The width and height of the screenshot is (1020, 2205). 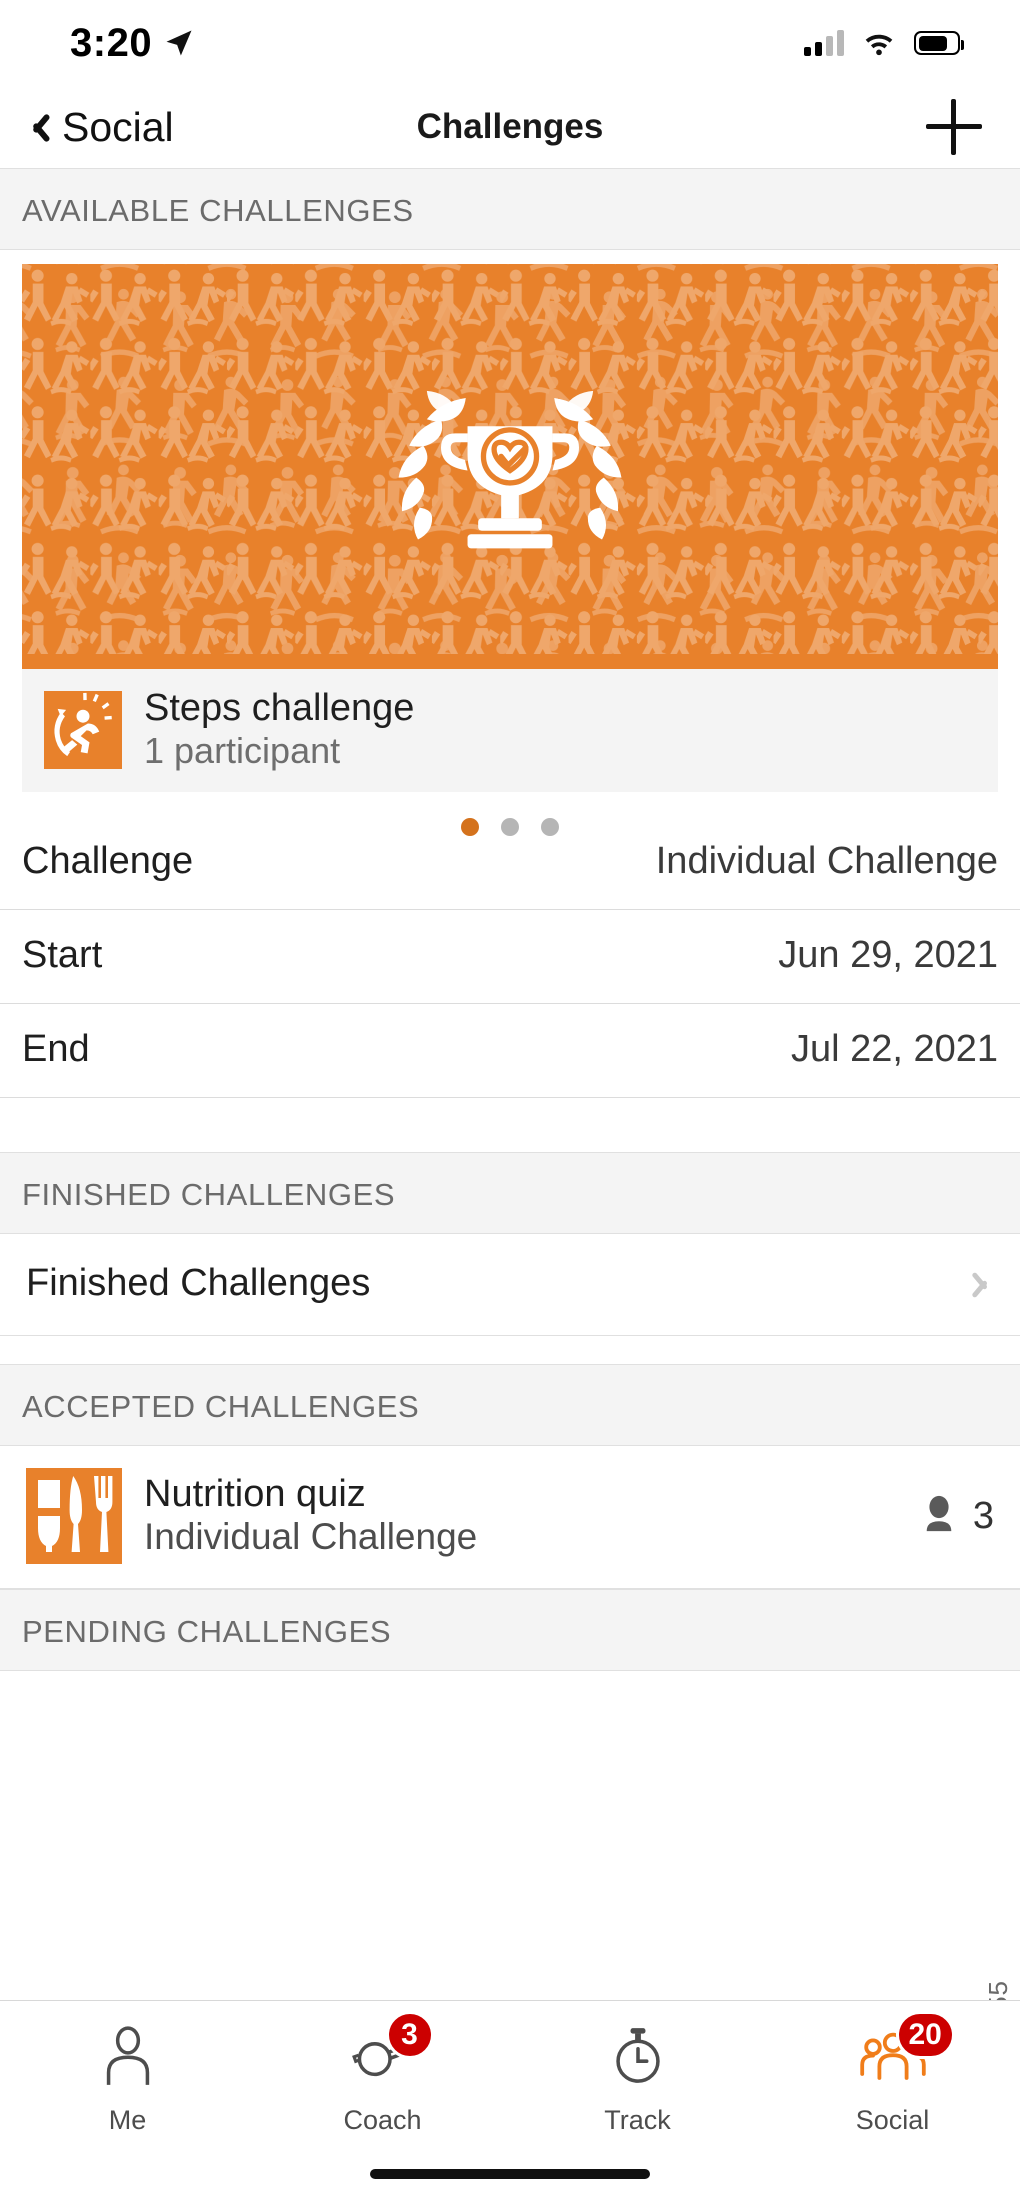 I want to click on tab-coach: 3 Coach, so click(x=382, y=2073).